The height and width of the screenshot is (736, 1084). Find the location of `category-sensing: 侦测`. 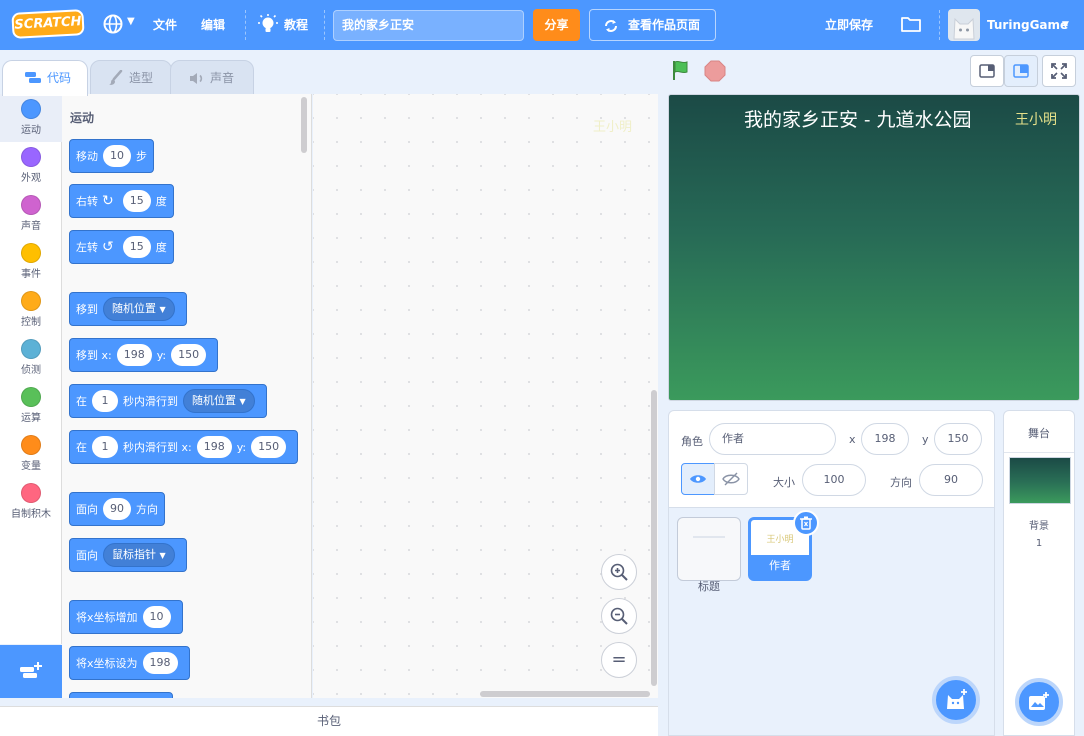

category-sensing: 侦测 is located at coordinates (31, 358).